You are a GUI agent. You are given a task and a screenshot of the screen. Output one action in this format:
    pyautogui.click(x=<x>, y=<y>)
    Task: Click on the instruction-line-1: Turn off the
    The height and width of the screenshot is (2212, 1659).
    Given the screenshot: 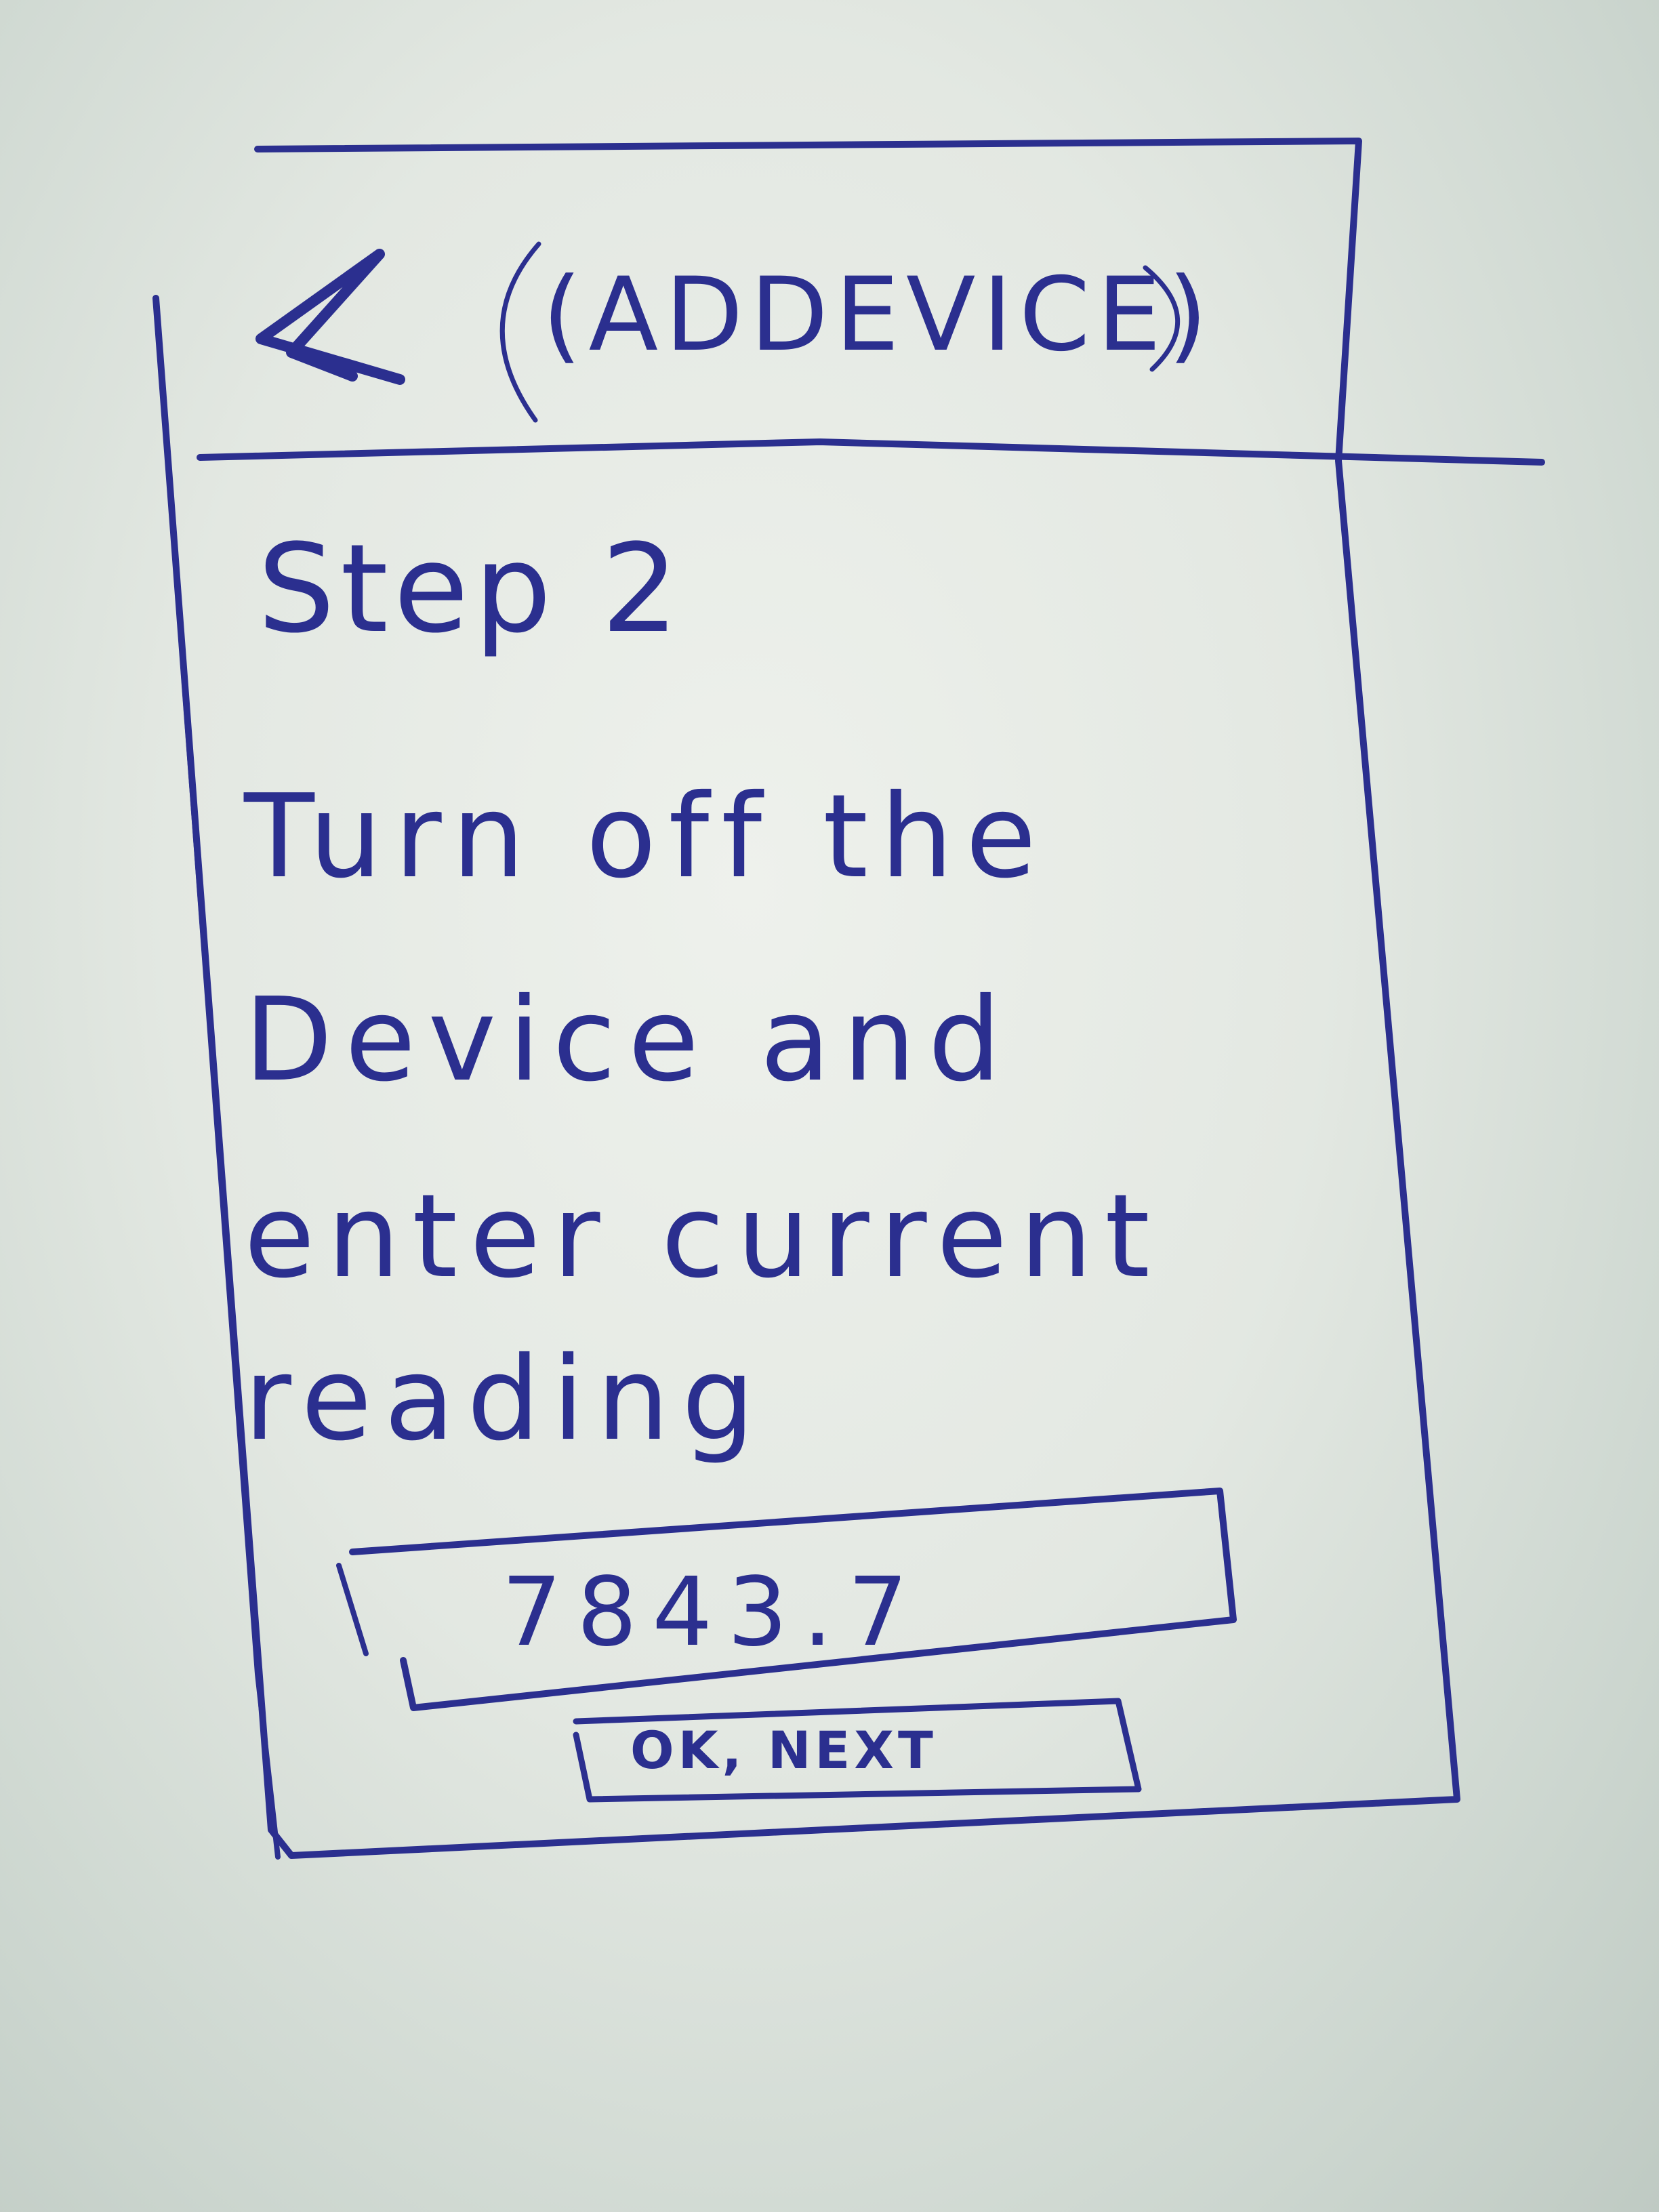 What is the action you would take?
    pyautogui.click(x=646, y=837)
    